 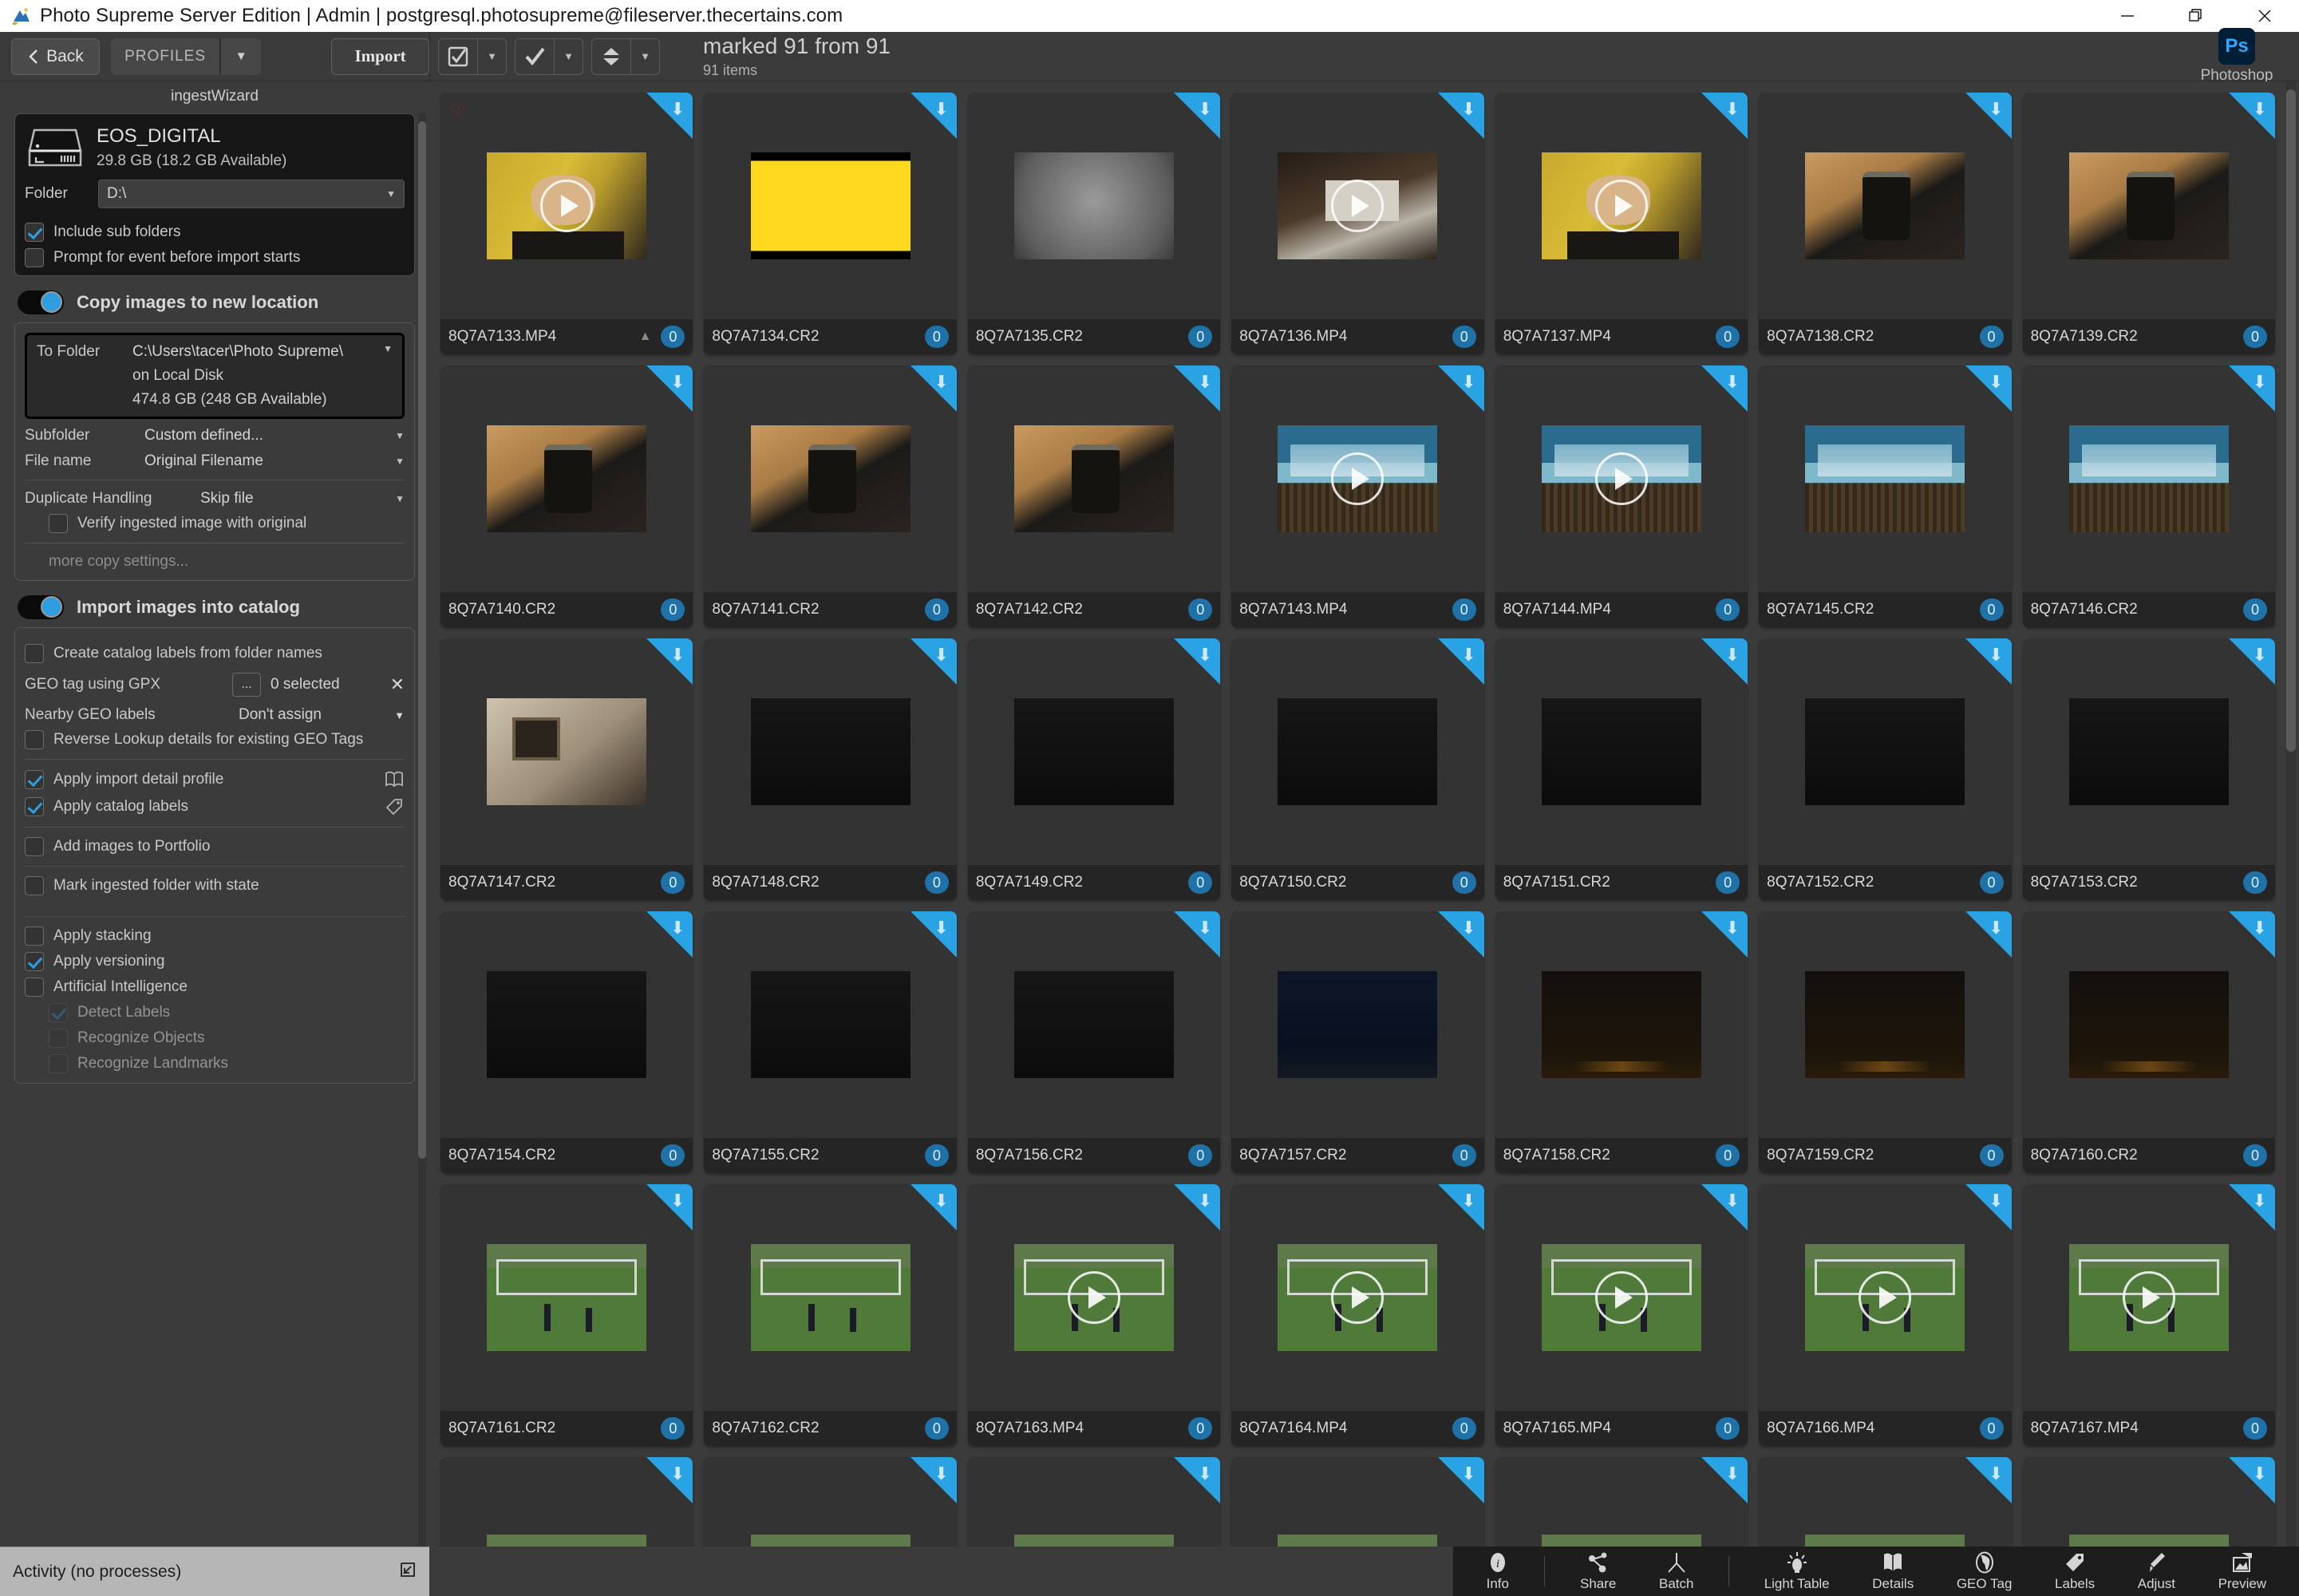 I want to click on mark-dropdown-icon: ▼, so click(x=568, y=56).